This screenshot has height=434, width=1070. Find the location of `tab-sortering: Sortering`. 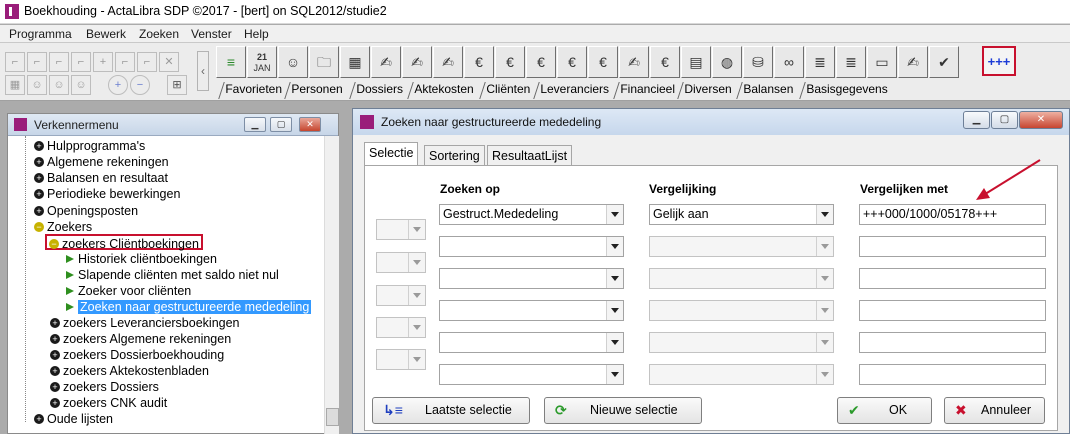

tab-sortering: Sortering is located at coordinates (454, 155).